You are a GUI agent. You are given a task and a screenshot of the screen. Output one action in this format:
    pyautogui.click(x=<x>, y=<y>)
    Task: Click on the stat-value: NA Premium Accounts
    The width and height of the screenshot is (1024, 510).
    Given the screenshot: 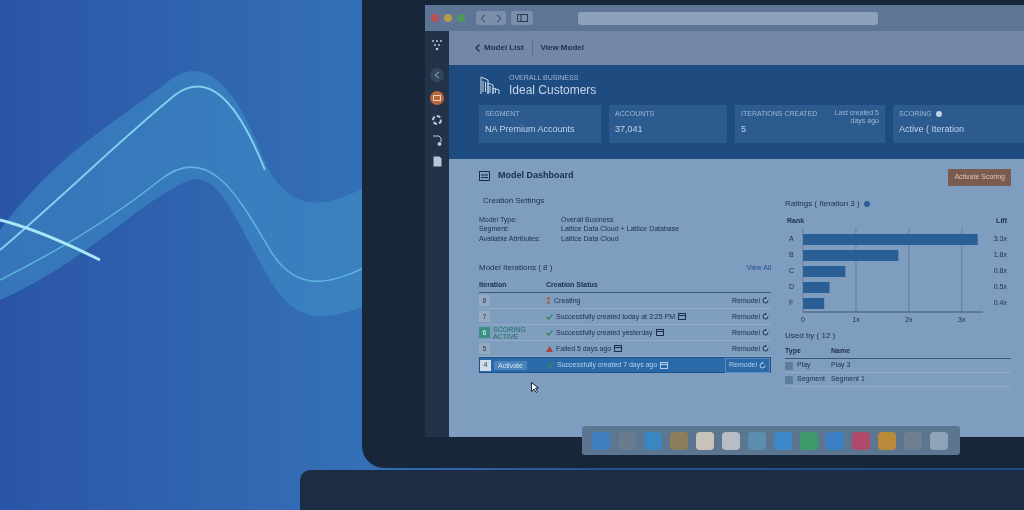 What is the action you would take?
    pyautogui.click(x=530, y=130)
    